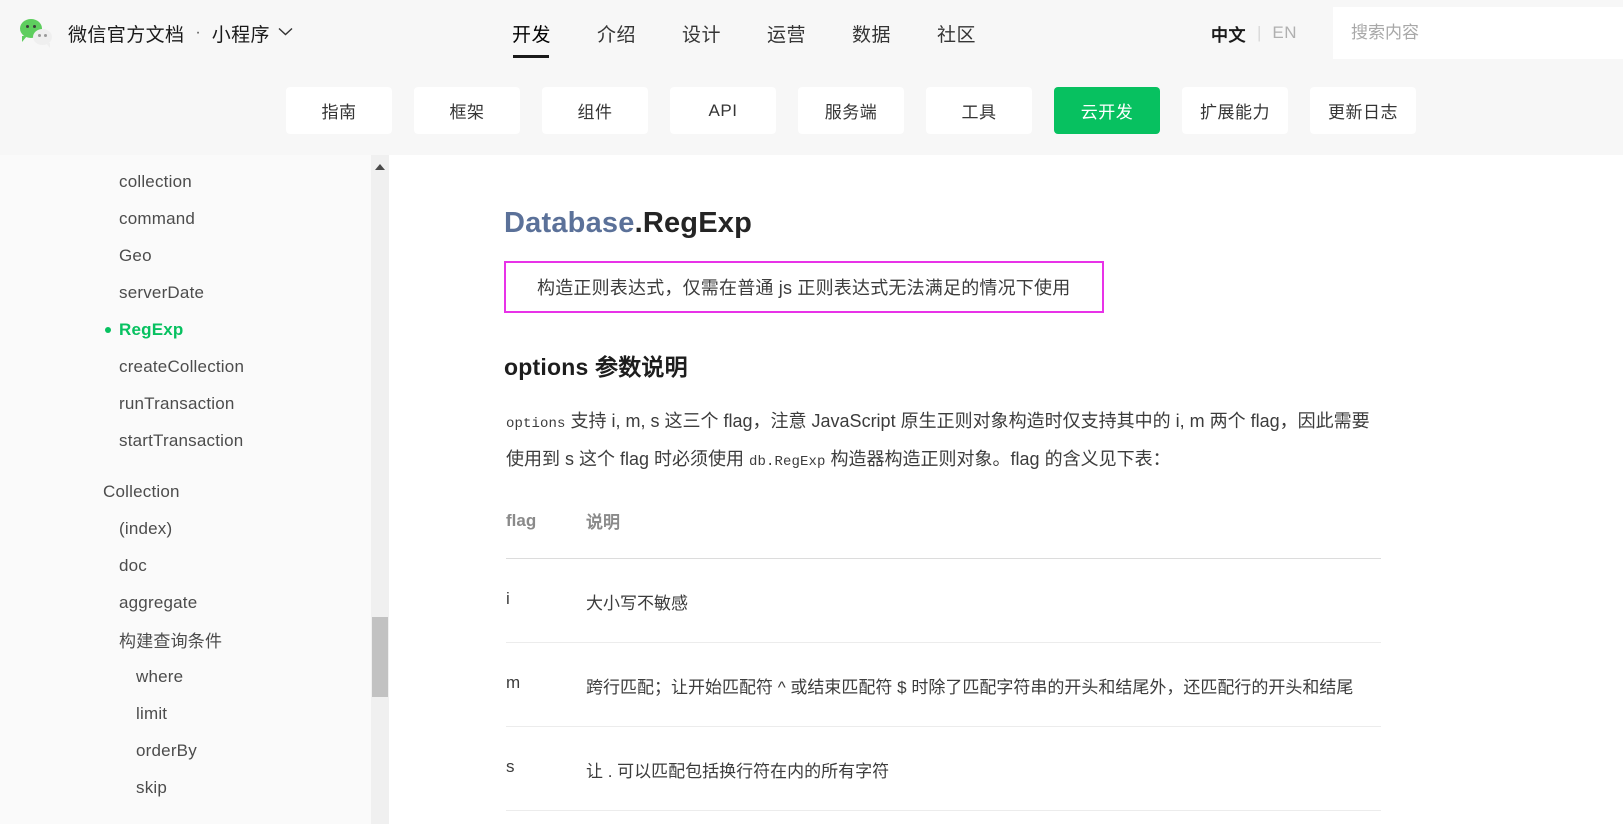 The width and height of the screenshot is (1623, 824). I want to click on sidebar-item-15: orderBy, so click(194, 750).